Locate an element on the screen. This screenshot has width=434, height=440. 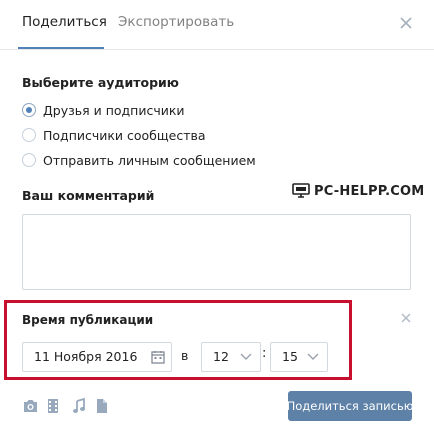
radio-label: Друзья и подписчики is located at coordinates (114, 110).